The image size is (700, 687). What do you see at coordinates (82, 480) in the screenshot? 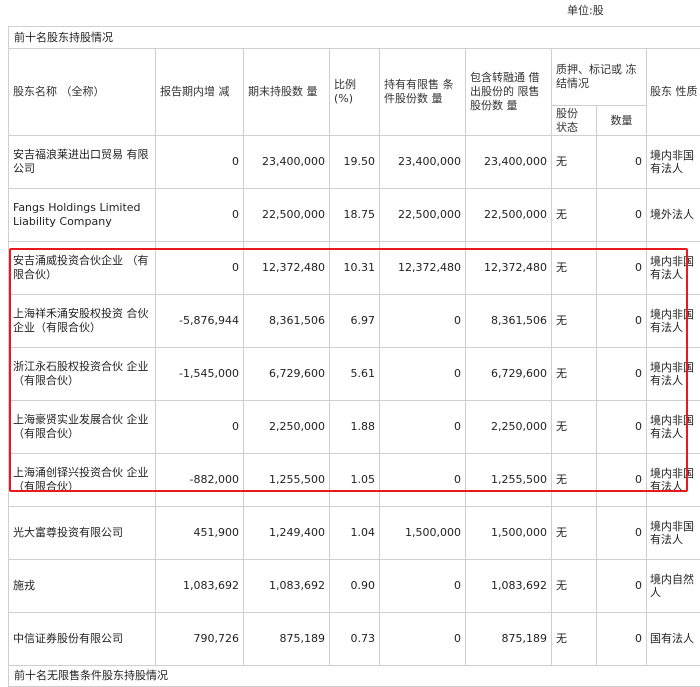
I see `shareholder-name: 上海涌创铎兴投资合伙 企业（有限合伙）` at bounding box center [82, 480].